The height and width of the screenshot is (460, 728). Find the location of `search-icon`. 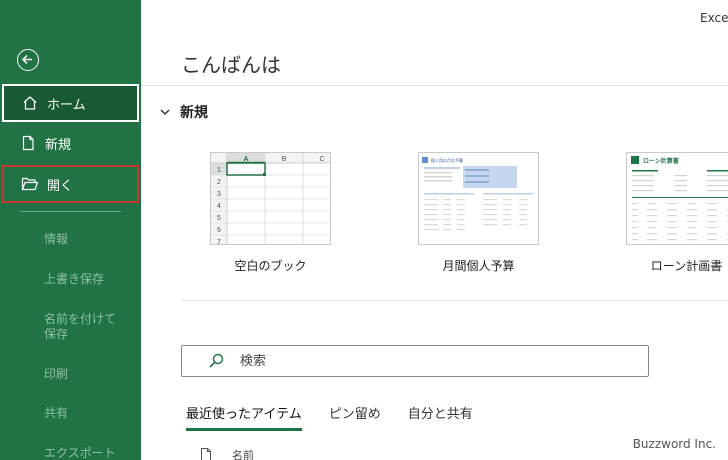

search-icon is located at coordinates (216, 360).